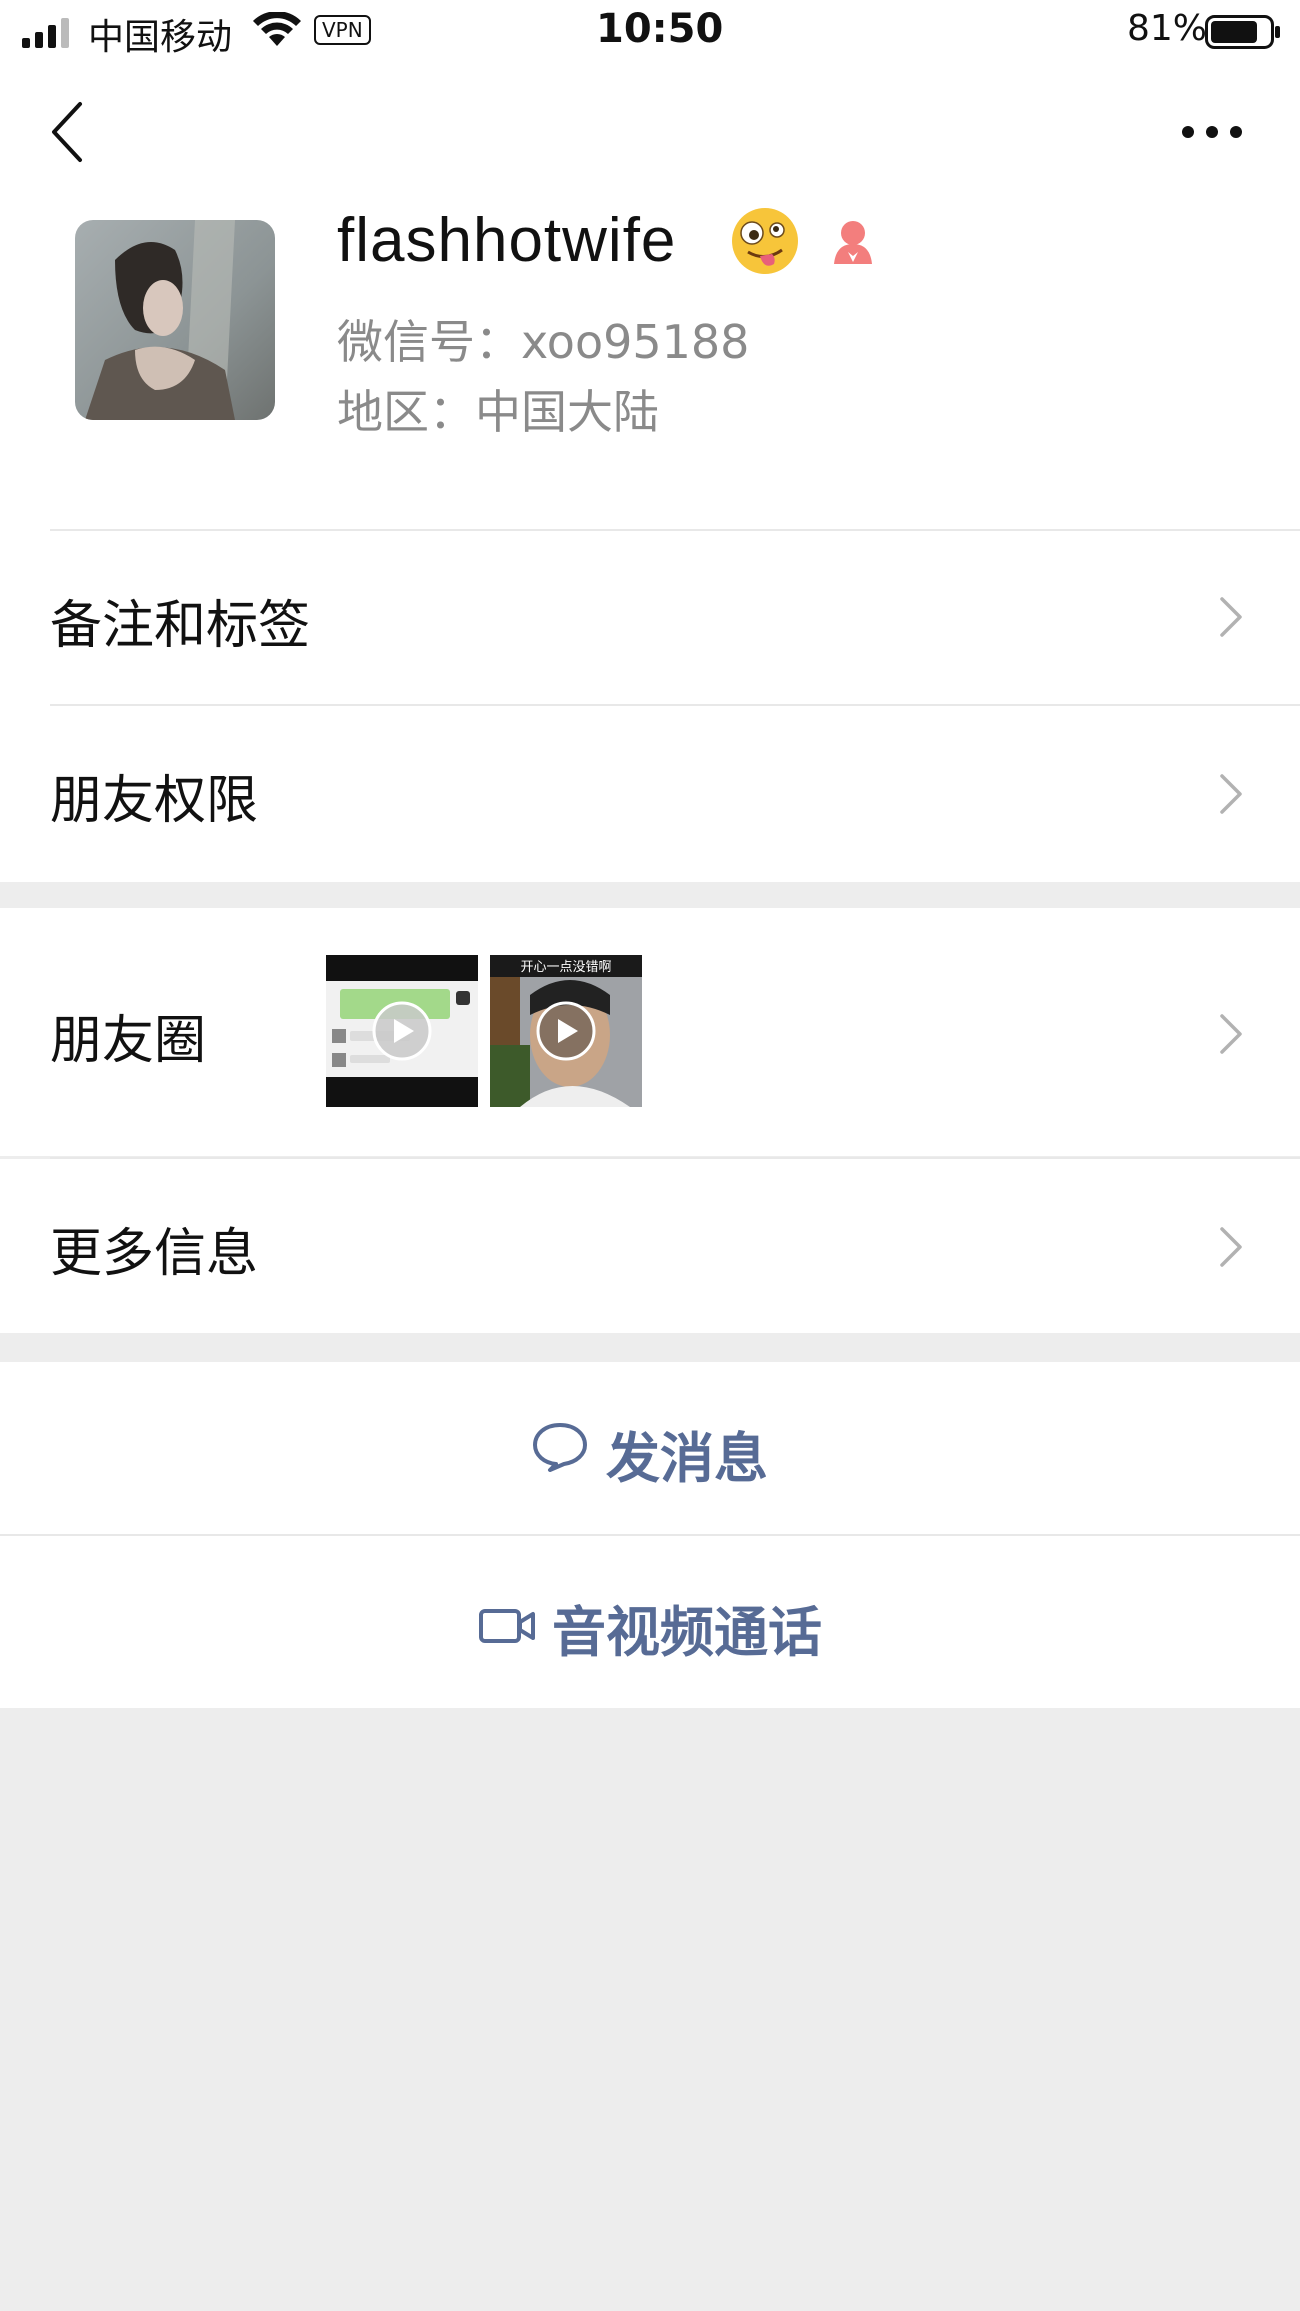 The image size is (1300, 2311). What do you see at coordinates (175, 320) in the screenshot?
I see `avatar` at bounding box center [175, 320].